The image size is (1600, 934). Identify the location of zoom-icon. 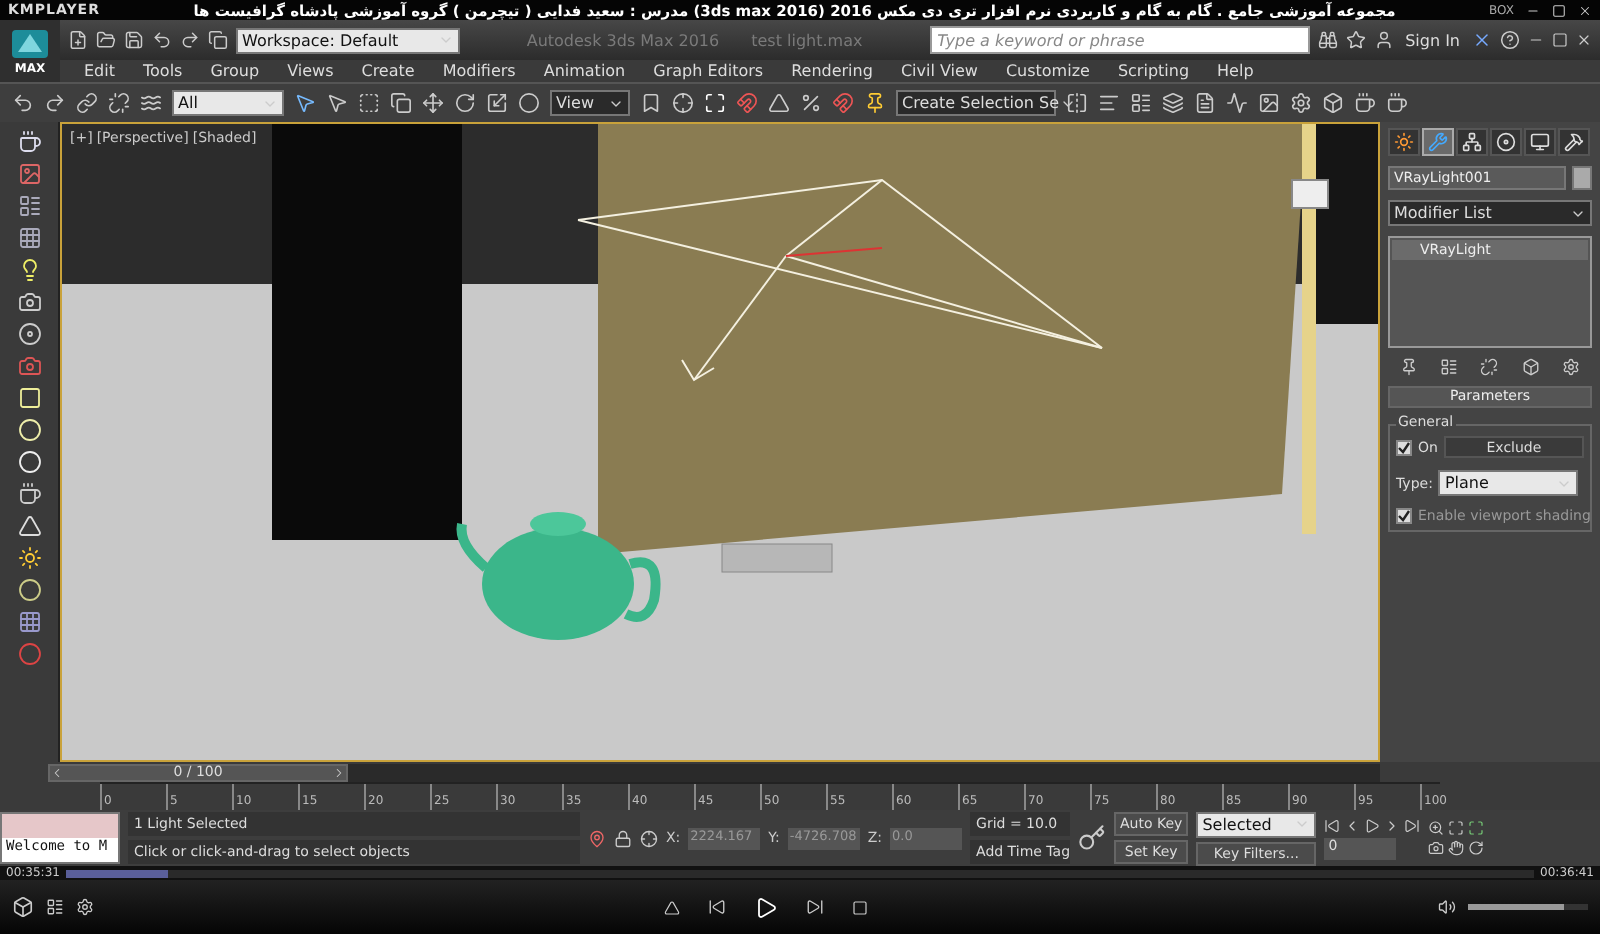
(1436, 828).